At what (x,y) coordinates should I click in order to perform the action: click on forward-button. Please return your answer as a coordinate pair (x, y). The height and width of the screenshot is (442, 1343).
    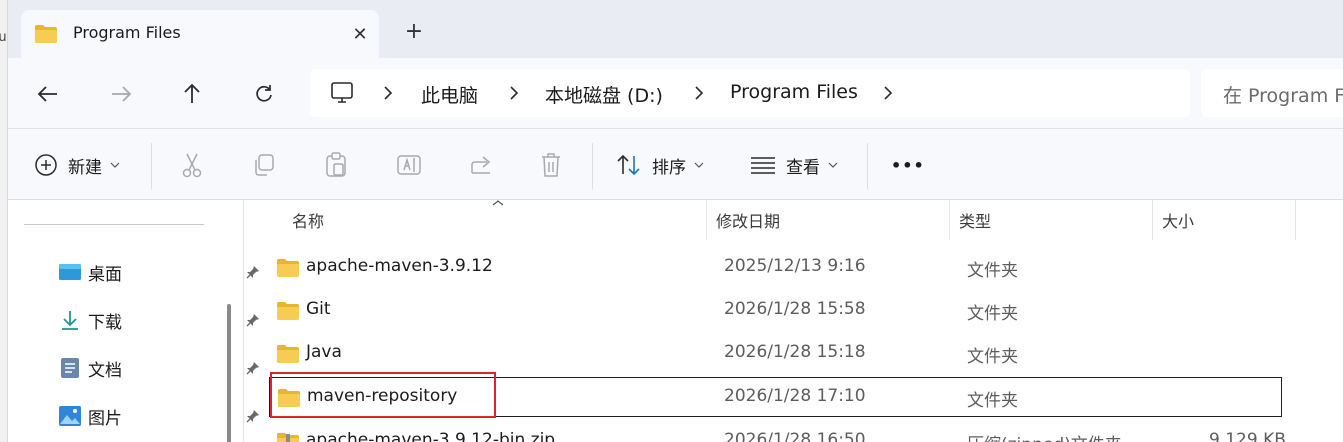
    Looking at the image, I should click on (121, 94).